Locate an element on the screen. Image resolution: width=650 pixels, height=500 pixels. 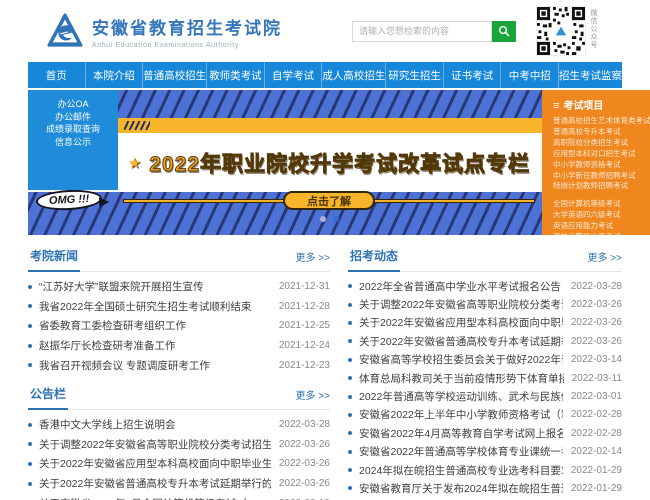
exam-link: 高职院校分类招生考试 is located at coordinates (601, 143).